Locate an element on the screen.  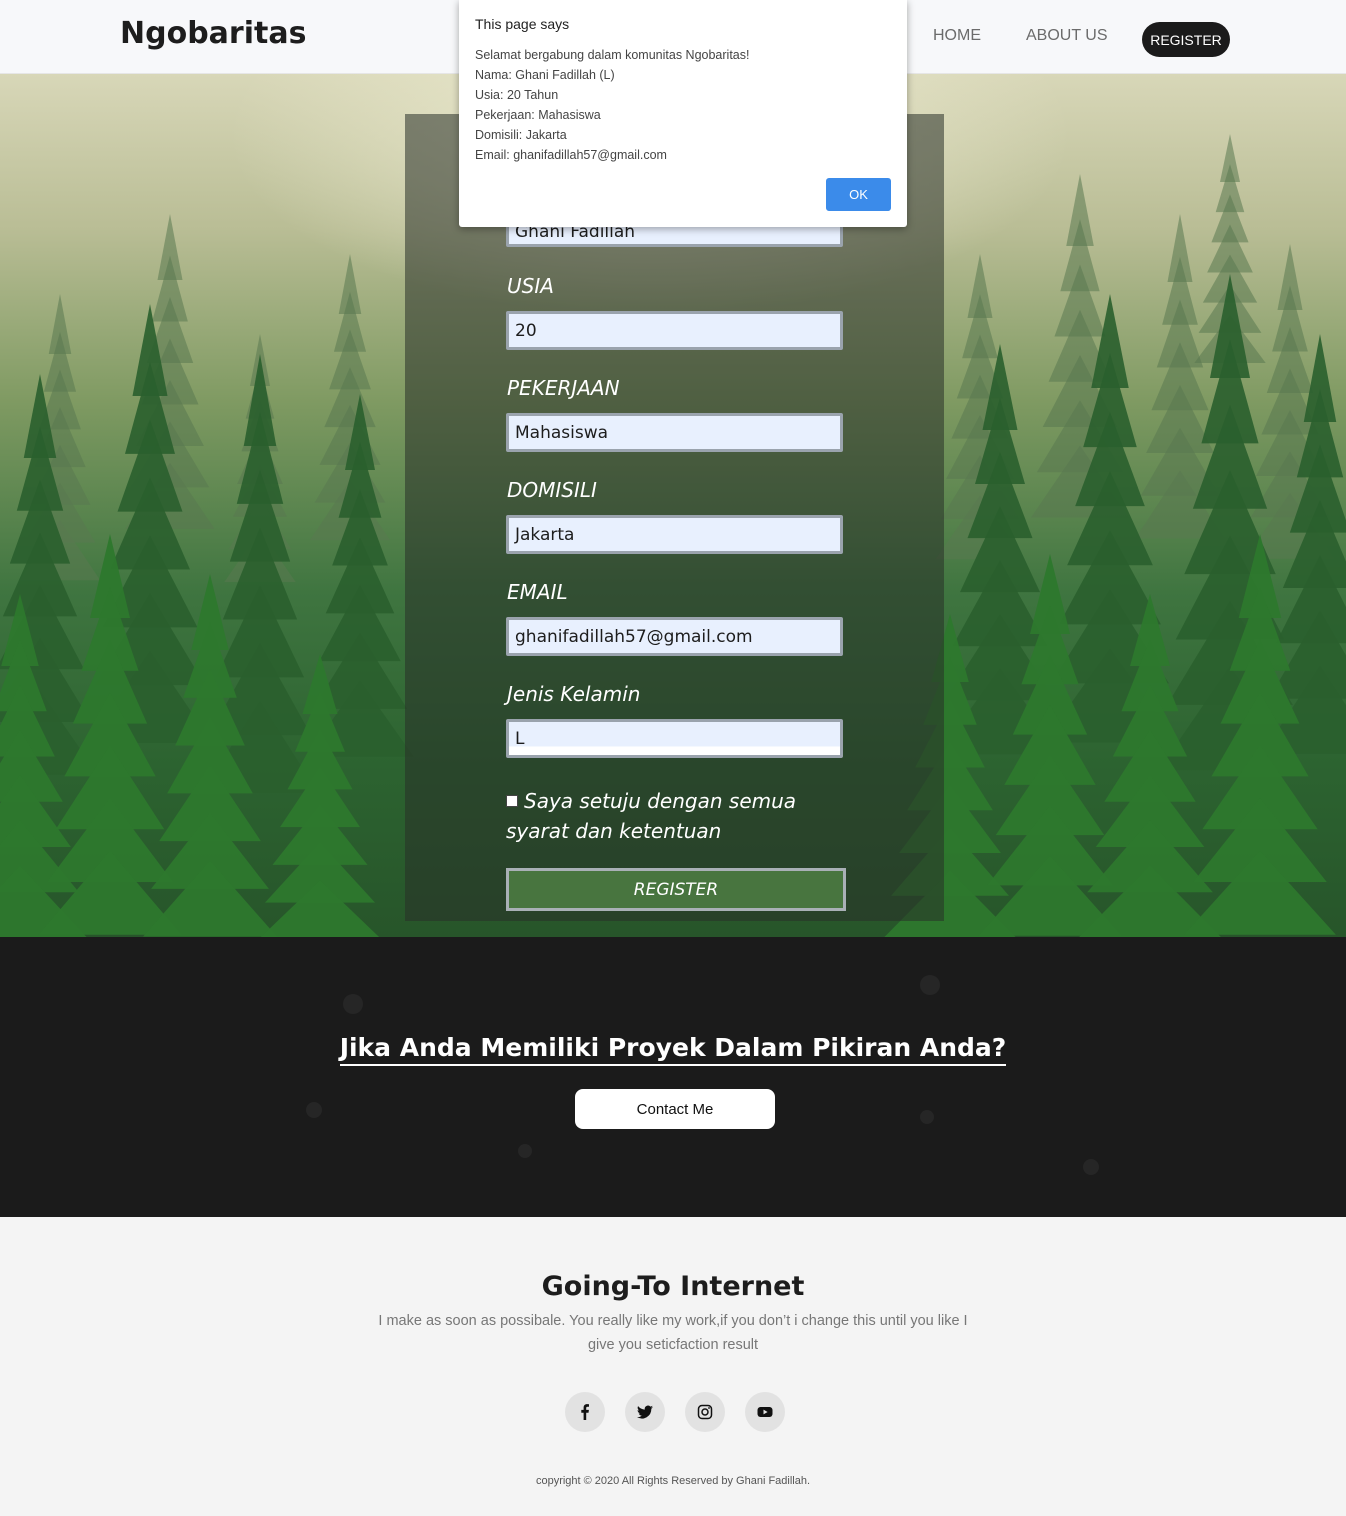
dialog-title: This page says is located at coordinates (522, 24).